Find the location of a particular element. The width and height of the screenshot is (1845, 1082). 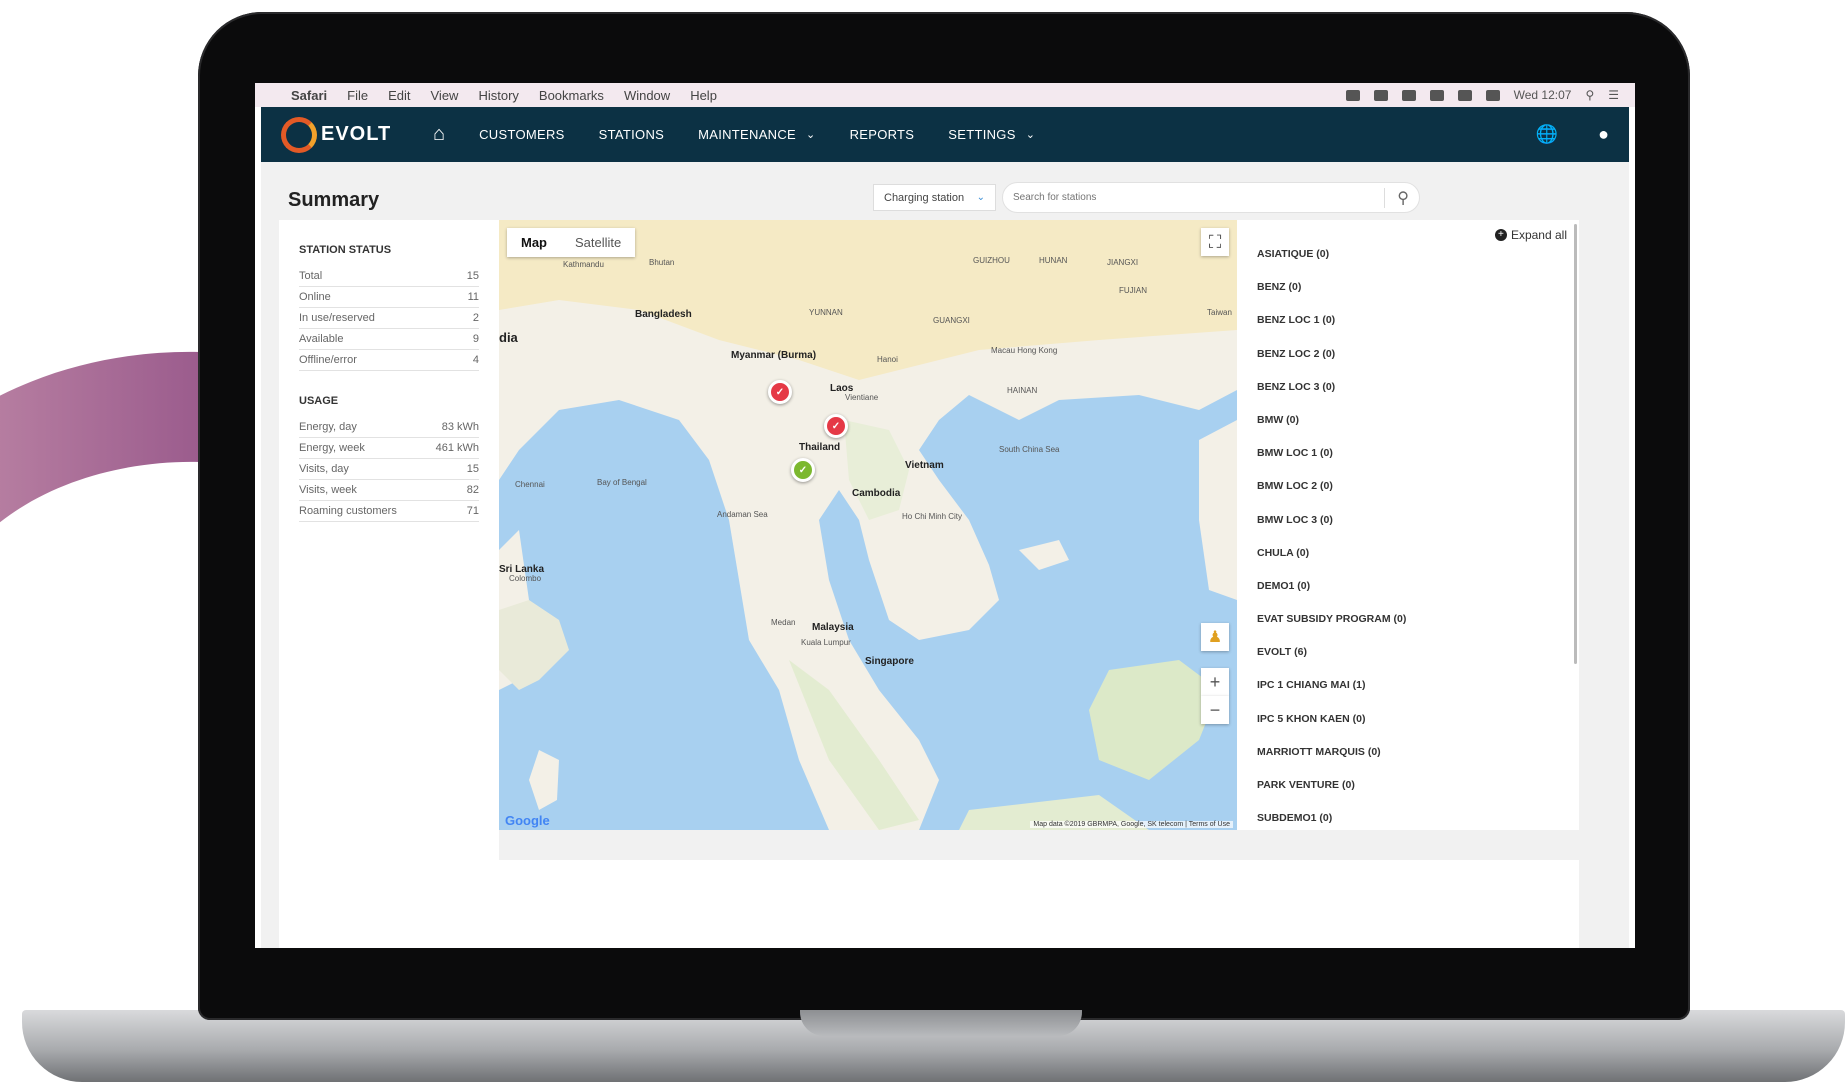

satellite-tab: Satellite is located at coordinates (598, 242).